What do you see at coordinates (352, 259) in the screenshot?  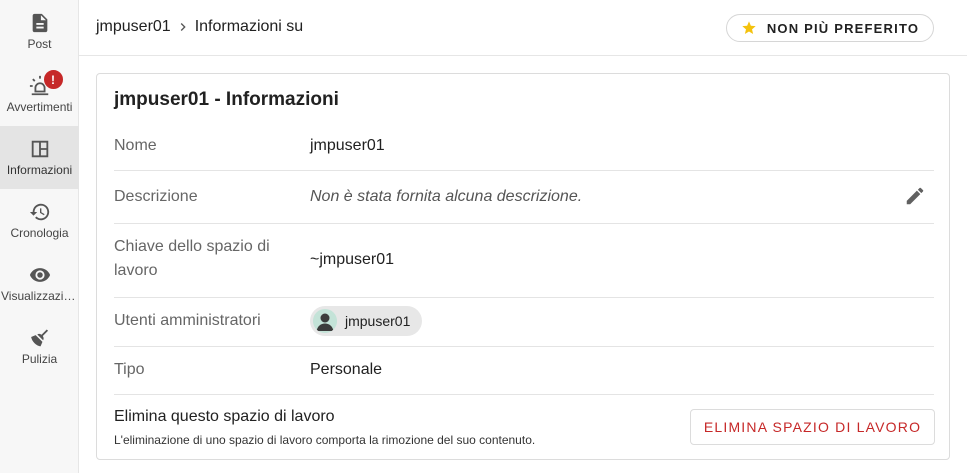 I see `workspace-key-value: ~jmpuser01` at bounding box center [352, 259].